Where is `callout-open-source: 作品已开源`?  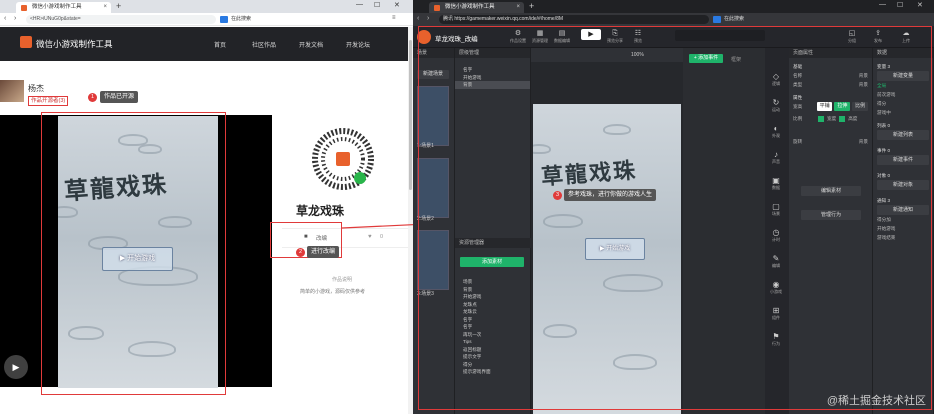 callout-open-source: 作品已开源 is located at coordinates (119, 97).